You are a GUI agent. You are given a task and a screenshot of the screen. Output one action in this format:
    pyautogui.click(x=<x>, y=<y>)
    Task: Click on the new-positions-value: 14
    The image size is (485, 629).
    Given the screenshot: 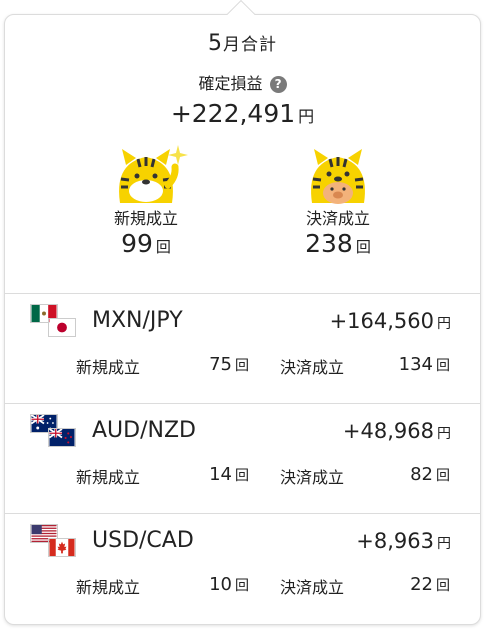 What is the action you would take?
    pyautogui.click(x=220, y=474)
    